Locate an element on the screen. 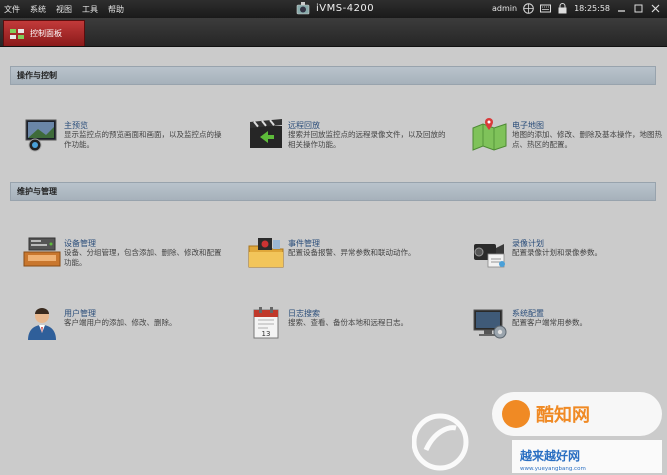  event-folder-icon is located at coordinates (266, 253).